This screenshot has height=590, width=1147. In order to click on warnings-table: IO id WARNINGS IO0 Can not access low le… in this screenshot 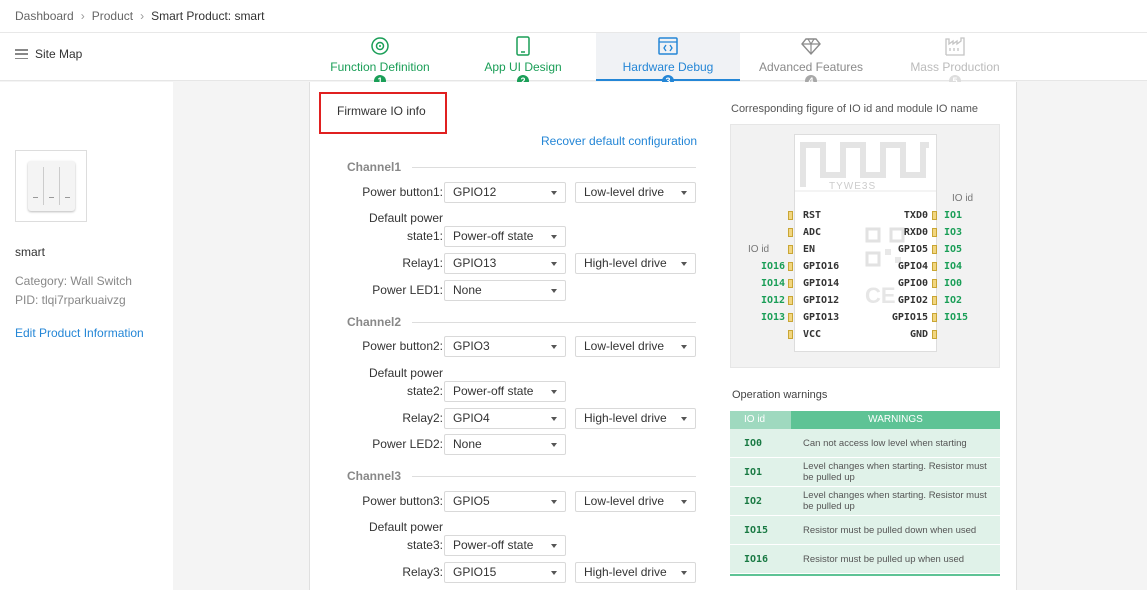, I will do `click(865, 493)`.